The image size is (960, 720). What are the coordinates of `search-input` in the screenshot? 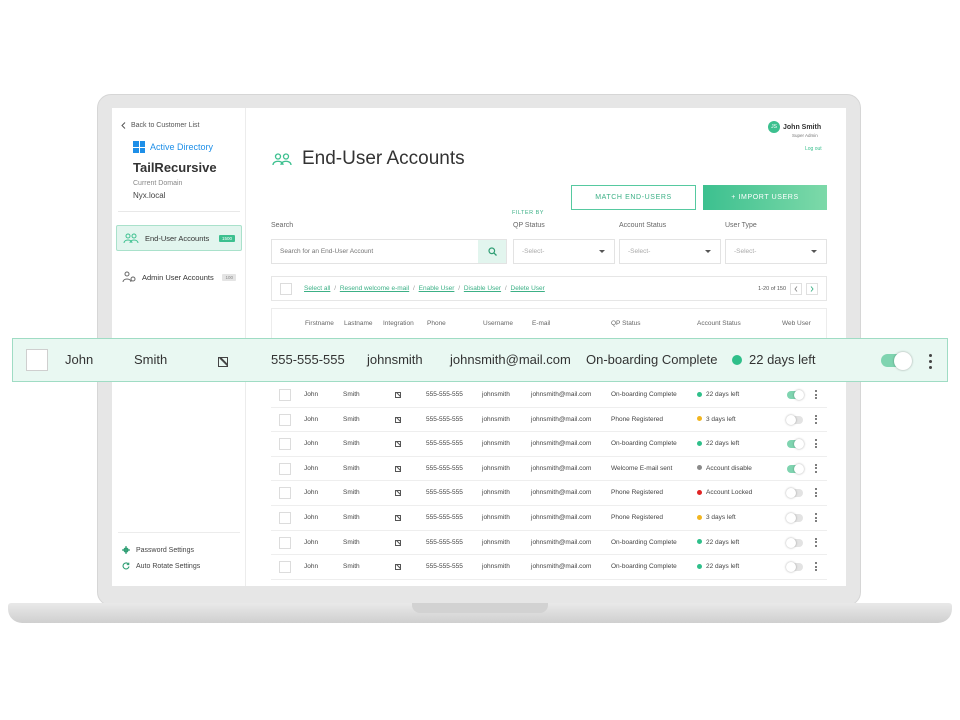 It's located at (375, 251).